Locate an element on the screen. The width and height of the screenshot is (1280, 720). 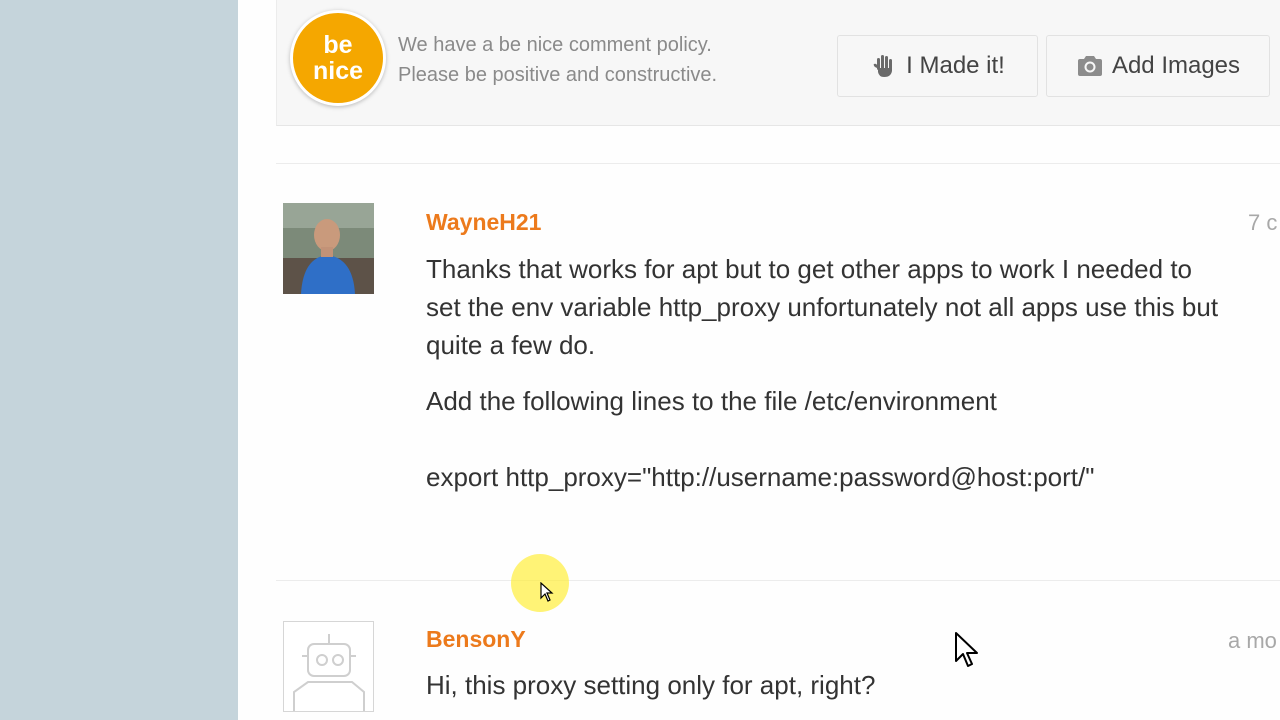
policy-line1: We have a be nice comment policy. is located at coordinates (555, 45).